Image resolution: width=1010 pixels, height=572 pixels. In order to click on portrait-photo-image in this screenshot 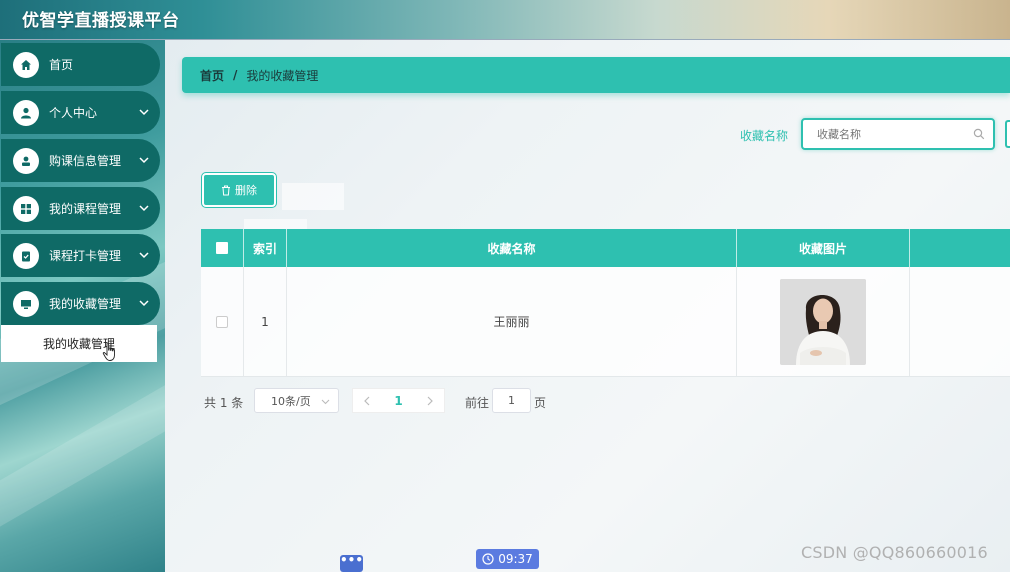, I will do `click(823, 321)`.